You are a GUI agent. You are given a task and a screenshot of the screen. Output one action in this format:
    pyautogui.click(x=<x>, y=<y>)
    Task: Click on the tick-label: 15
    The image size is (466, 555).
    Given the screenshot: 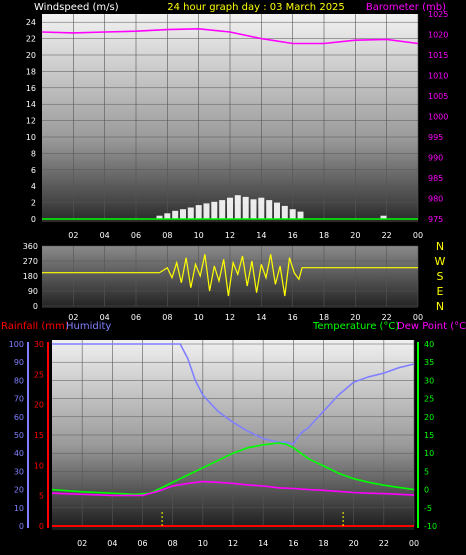 What is the action you would take?
    pyautogui.click(x=39, y=435)
    